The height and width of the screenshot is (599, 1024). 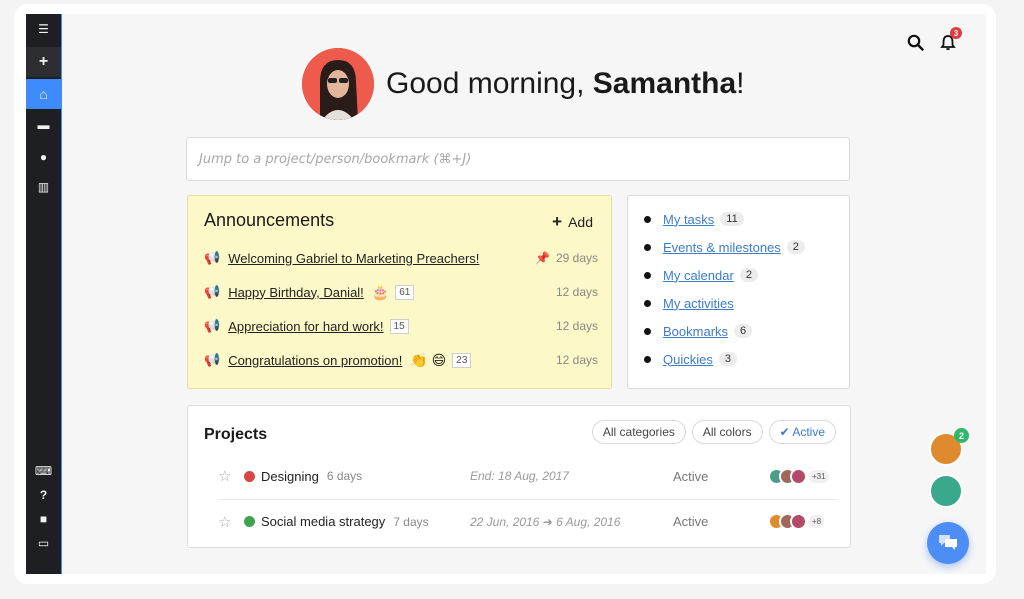 I want to click on link-count: 6, so click(x=743, y=331).